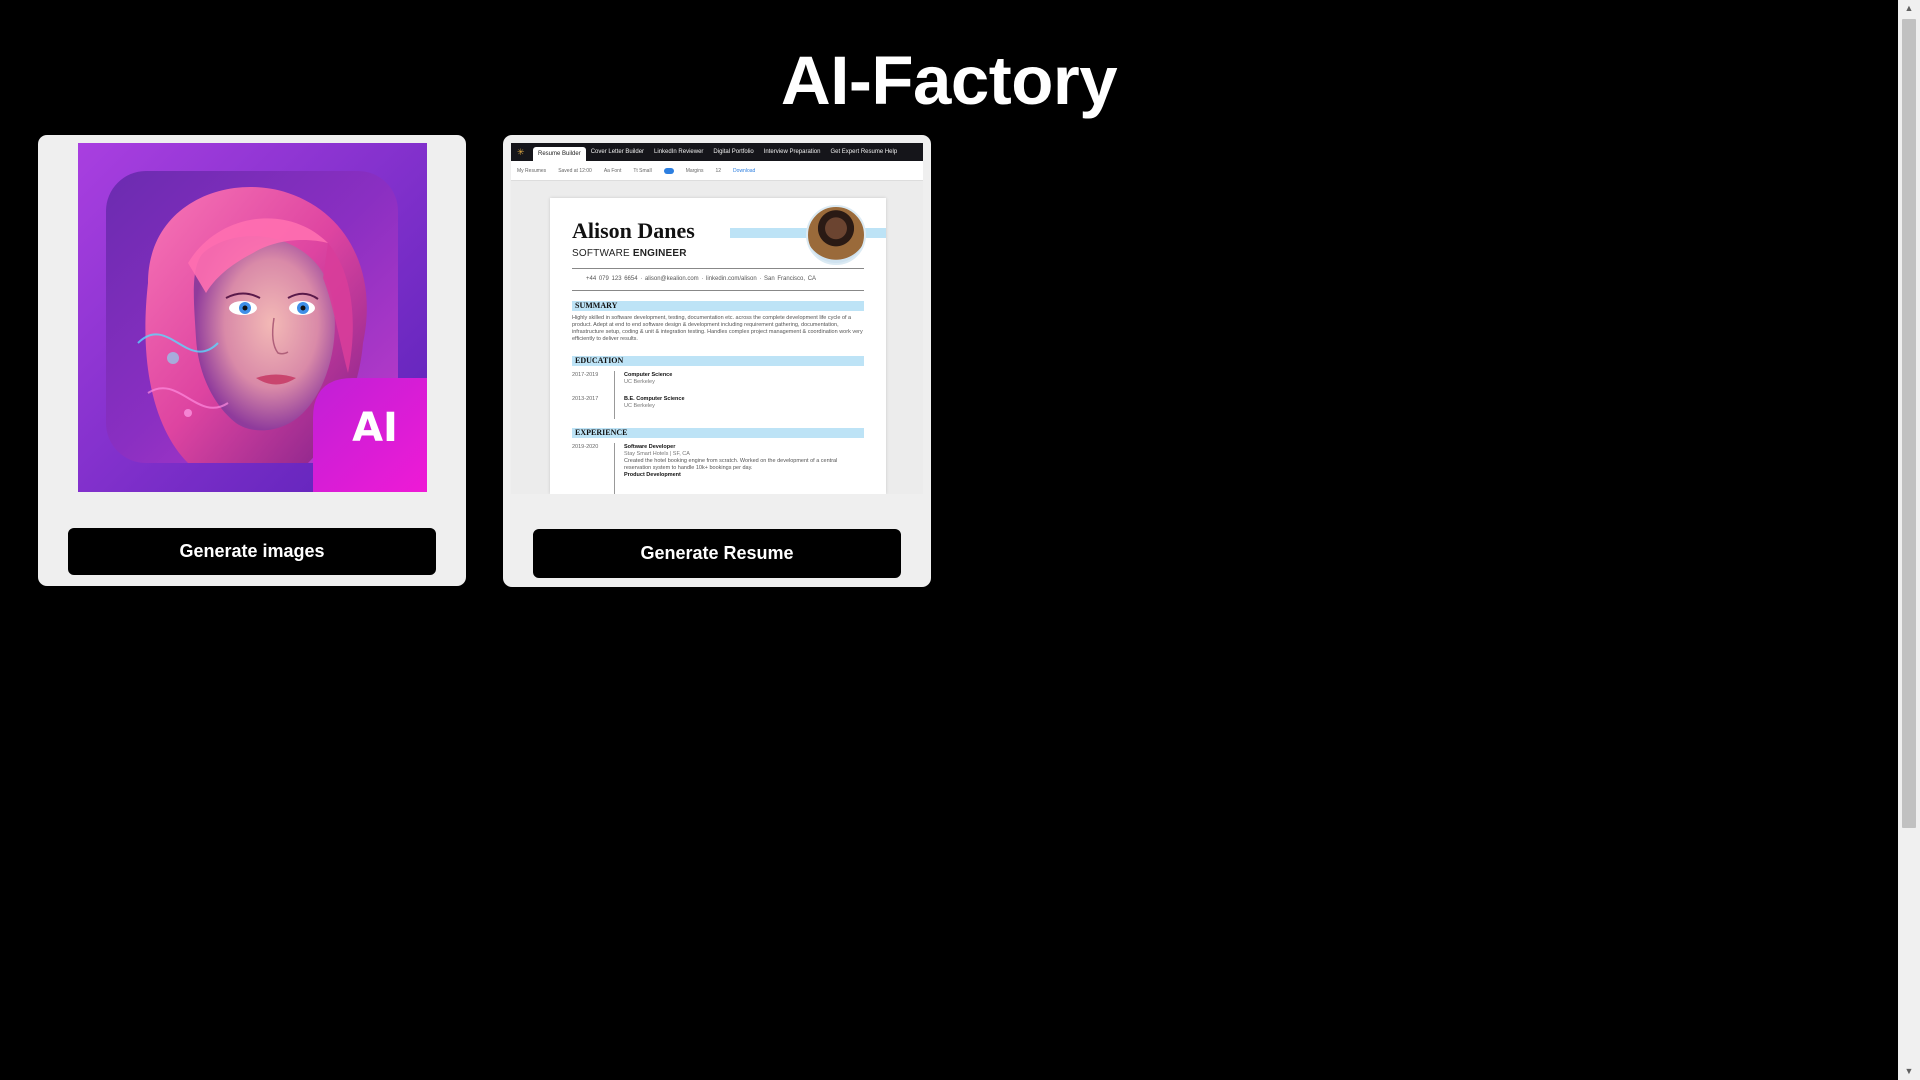  What do you see at coordinates (252, 551) in the screenshot?
I see `generate-images-button: Generate images` at bounding box center [252, 551].